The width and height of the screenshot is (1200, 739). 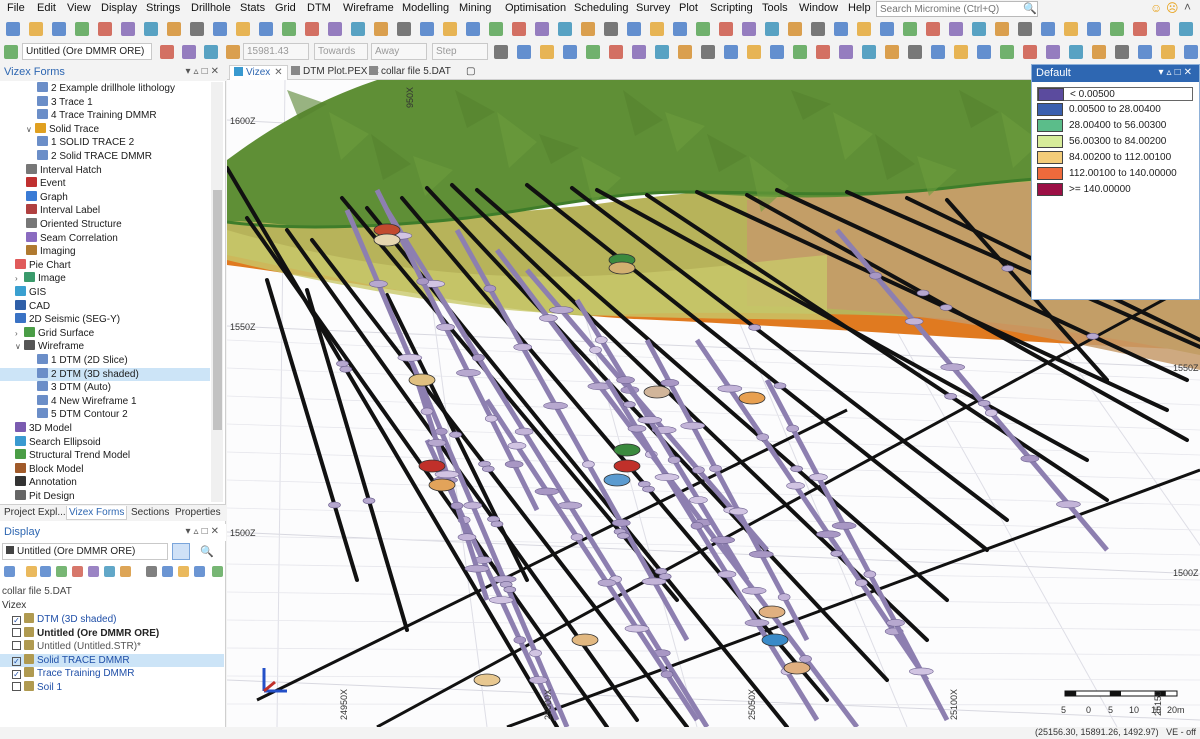 I want to click on tree-item: 3 DTM (Auto), so click(x=74, y=387).